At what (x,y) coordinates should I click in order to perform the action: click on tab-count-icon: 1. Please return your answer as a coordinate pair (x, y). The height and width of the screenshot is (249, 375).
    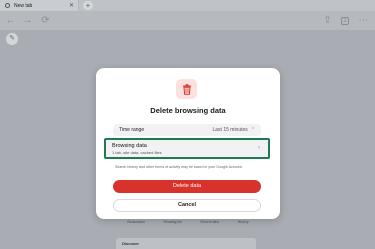
    Looking at the image, I should click on (345, 21).